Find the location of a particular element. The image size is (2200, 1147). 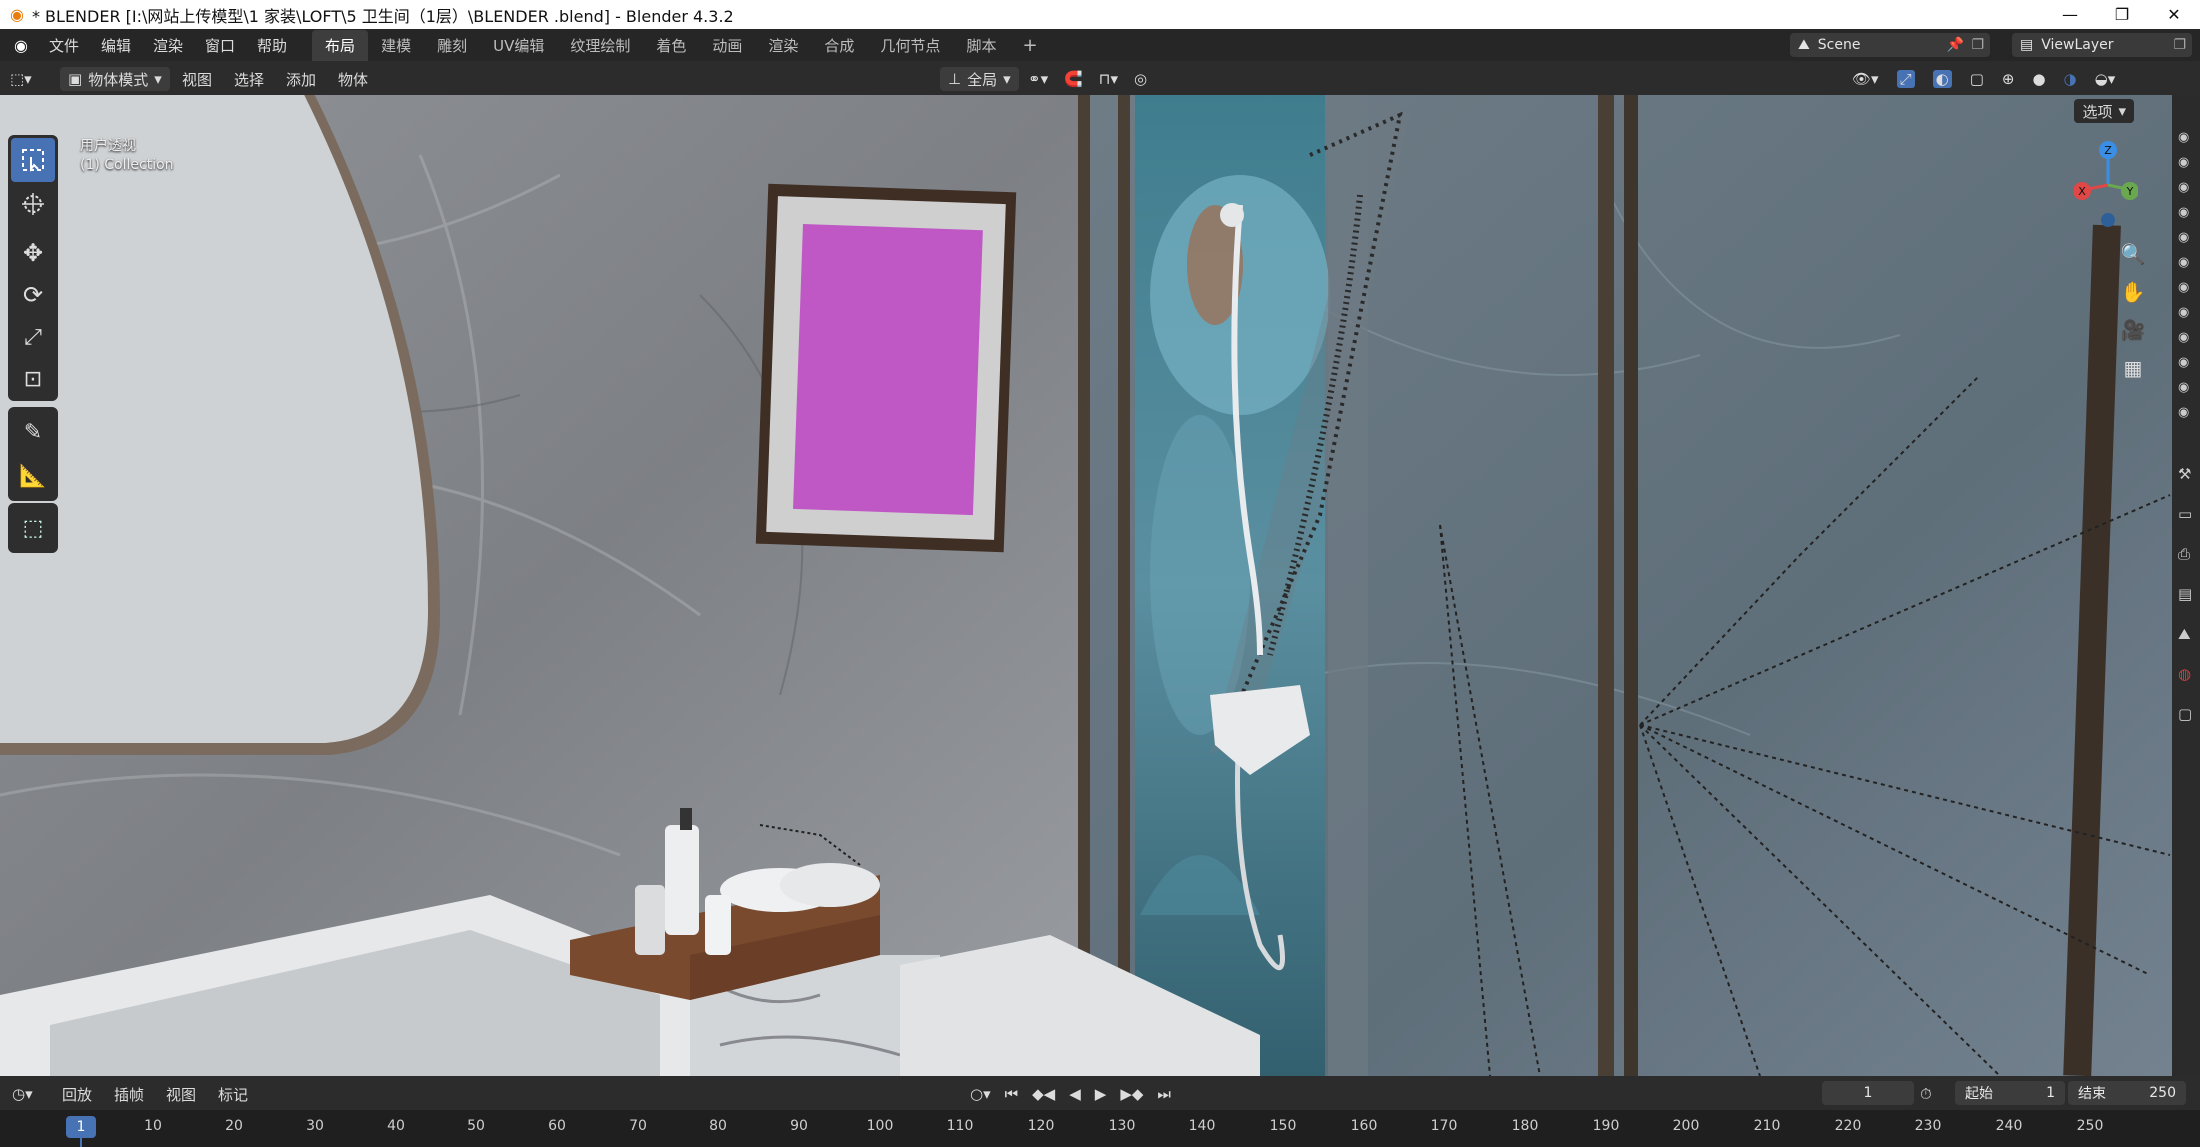

grid-icon: ▦ is located at coordinates (2133, 368).